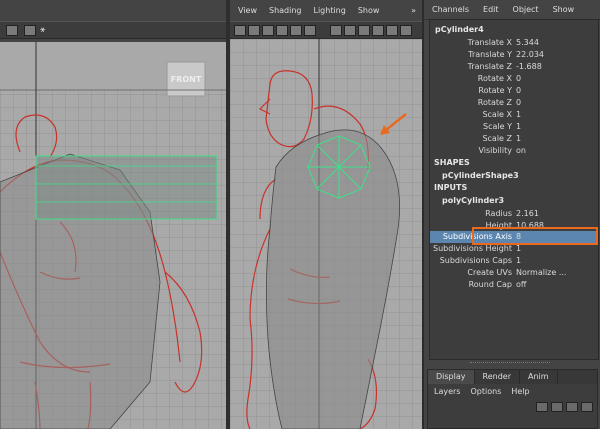  What do you see at coordinates (489, 42) in the screenshot?
I see `attr-label: Translate X` at bounding box center [489, 42].